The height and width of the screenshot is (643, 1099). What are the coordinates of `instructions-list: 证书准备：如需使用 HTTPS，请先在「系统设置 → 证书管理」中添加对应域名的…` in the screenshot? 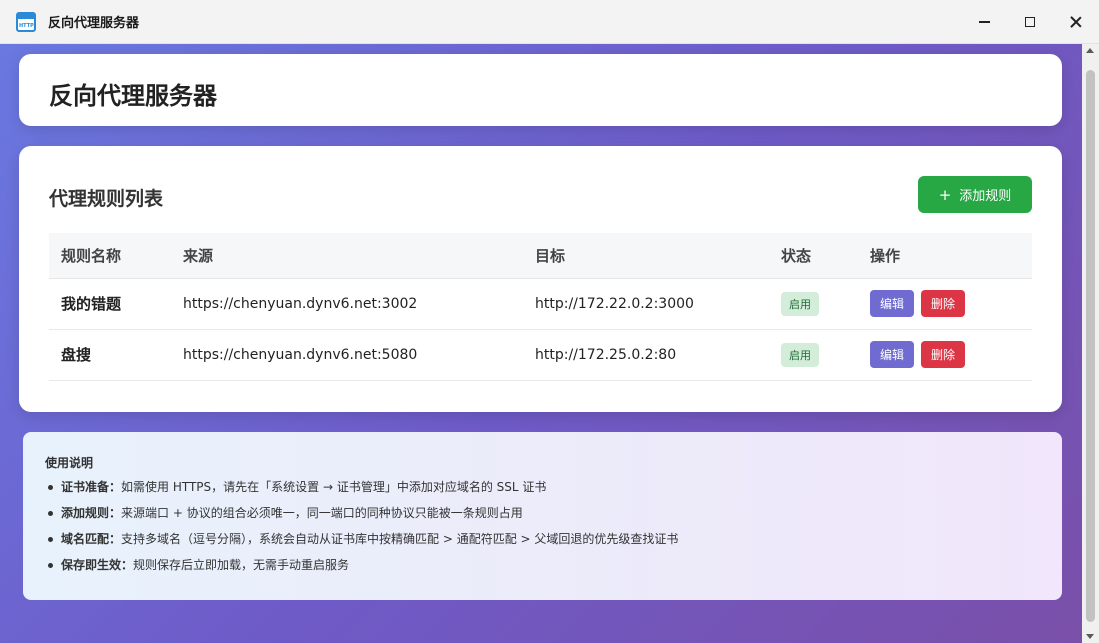 It's located at (361, 530).